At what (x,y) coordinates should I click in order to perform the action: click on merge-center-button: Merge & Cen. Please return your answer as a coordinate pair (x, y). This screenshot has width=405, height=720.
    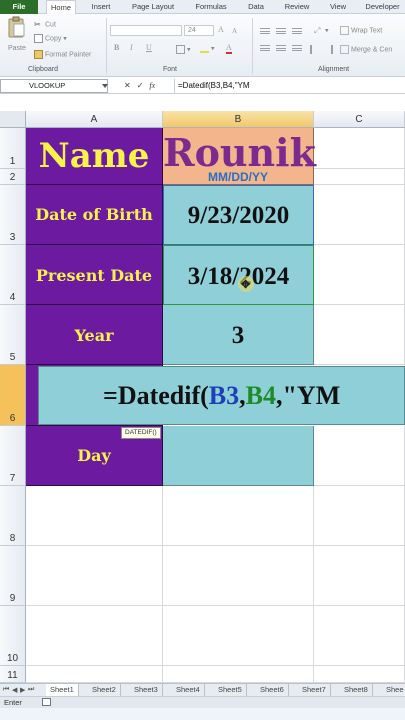
    Looking at the image, I should click on (366, 49).